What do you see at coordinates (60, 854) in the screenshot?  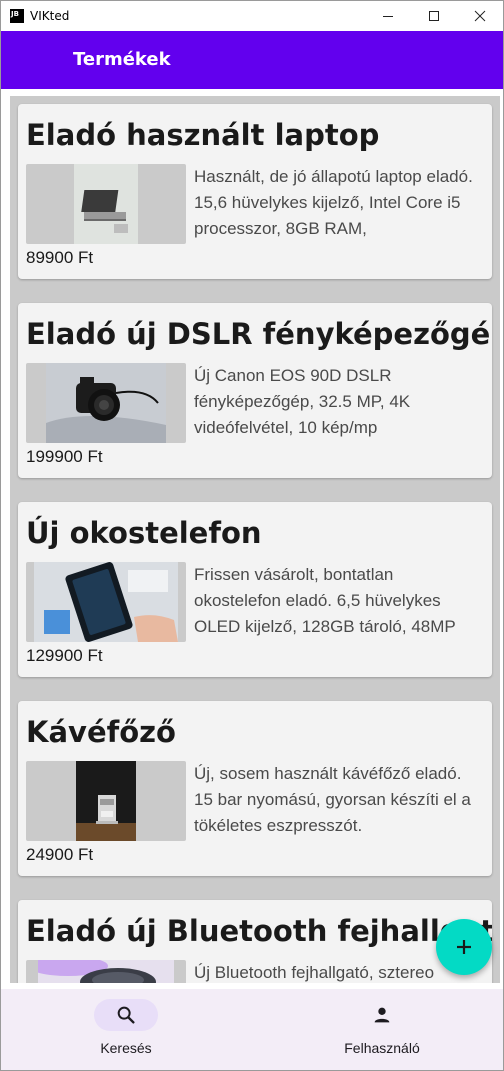 I see `product-price: 24900 Ft` at bounding box center [60, 854].